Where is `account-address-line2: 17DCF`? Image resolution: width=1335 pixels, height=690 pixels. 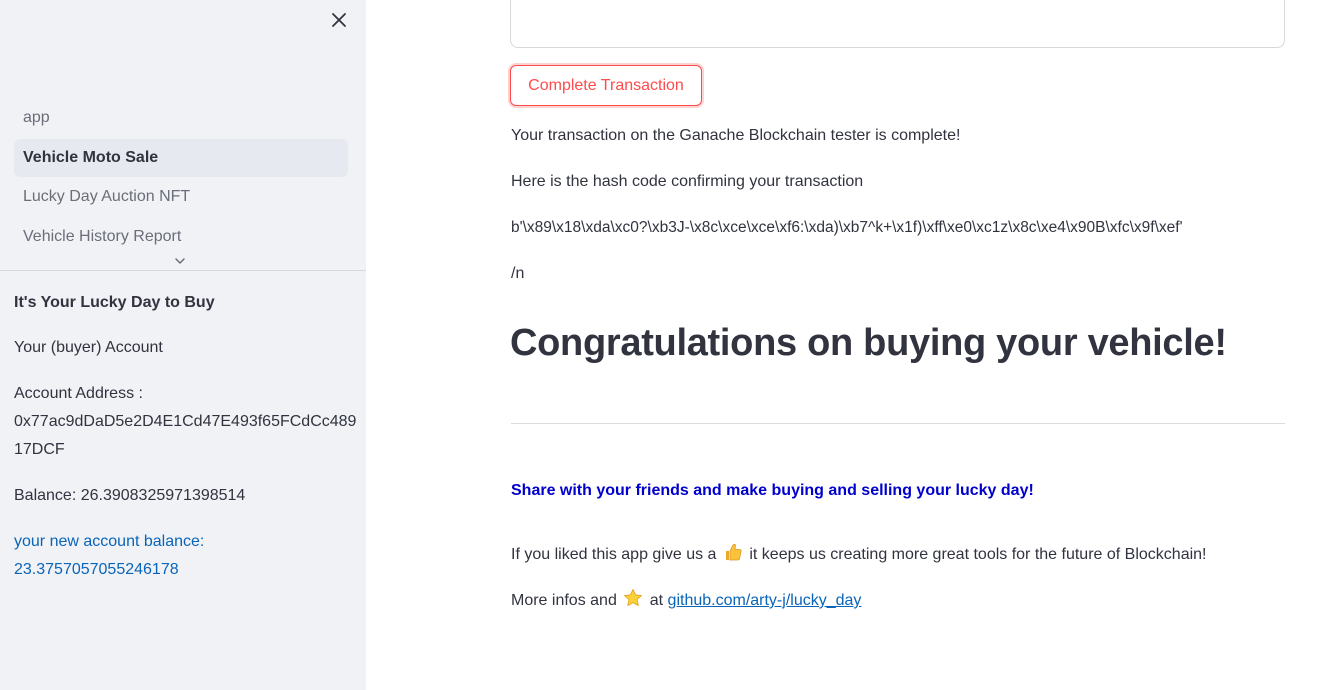
account-address-line2: 17DCF is located at coordinates (39, 449).